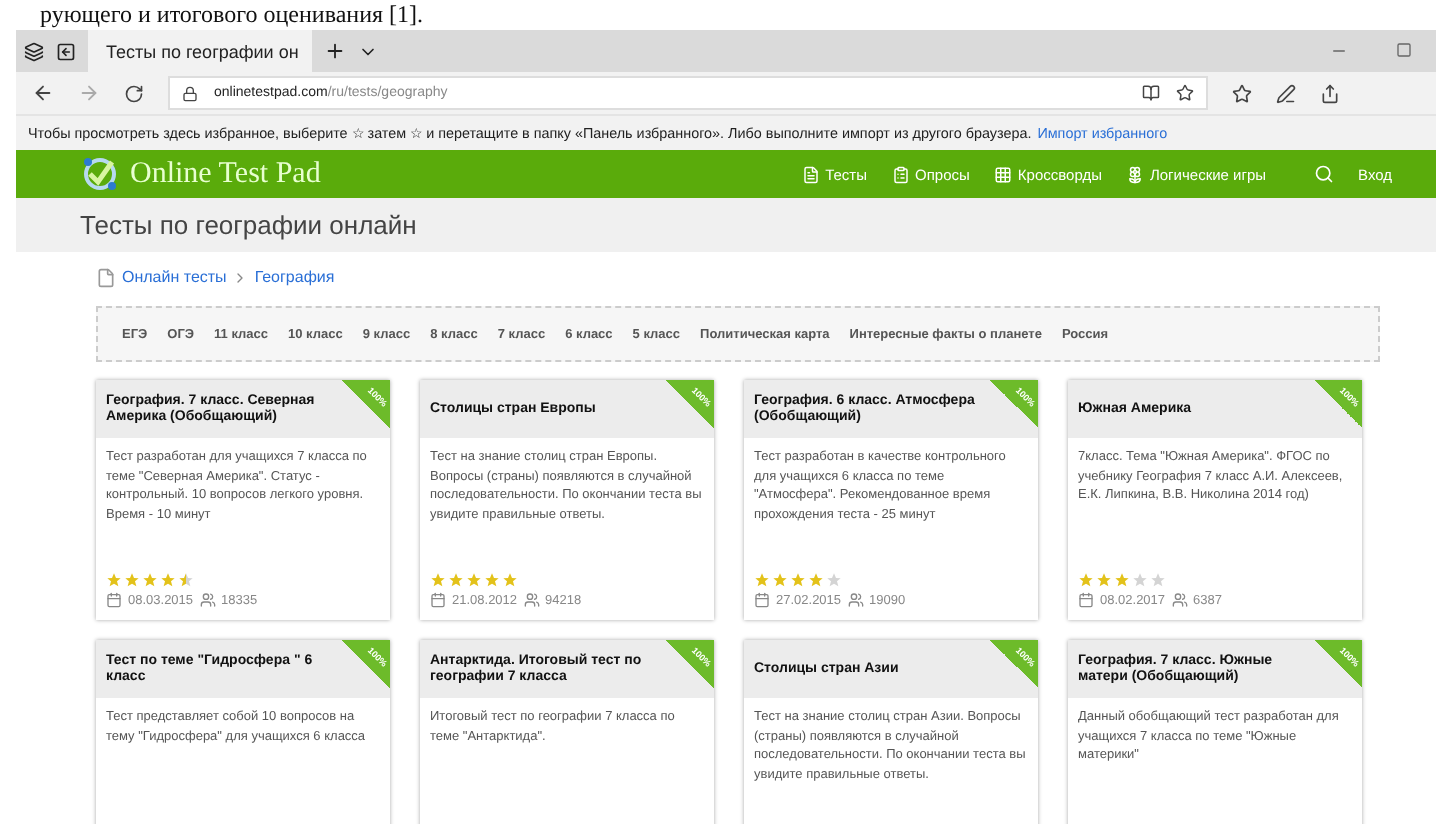 This screenshot has height=824, width=1436. Describe the element at coordinates (248, 225) in the screenshot. I see `page-title: Тесты по географии онлайн` at that location.